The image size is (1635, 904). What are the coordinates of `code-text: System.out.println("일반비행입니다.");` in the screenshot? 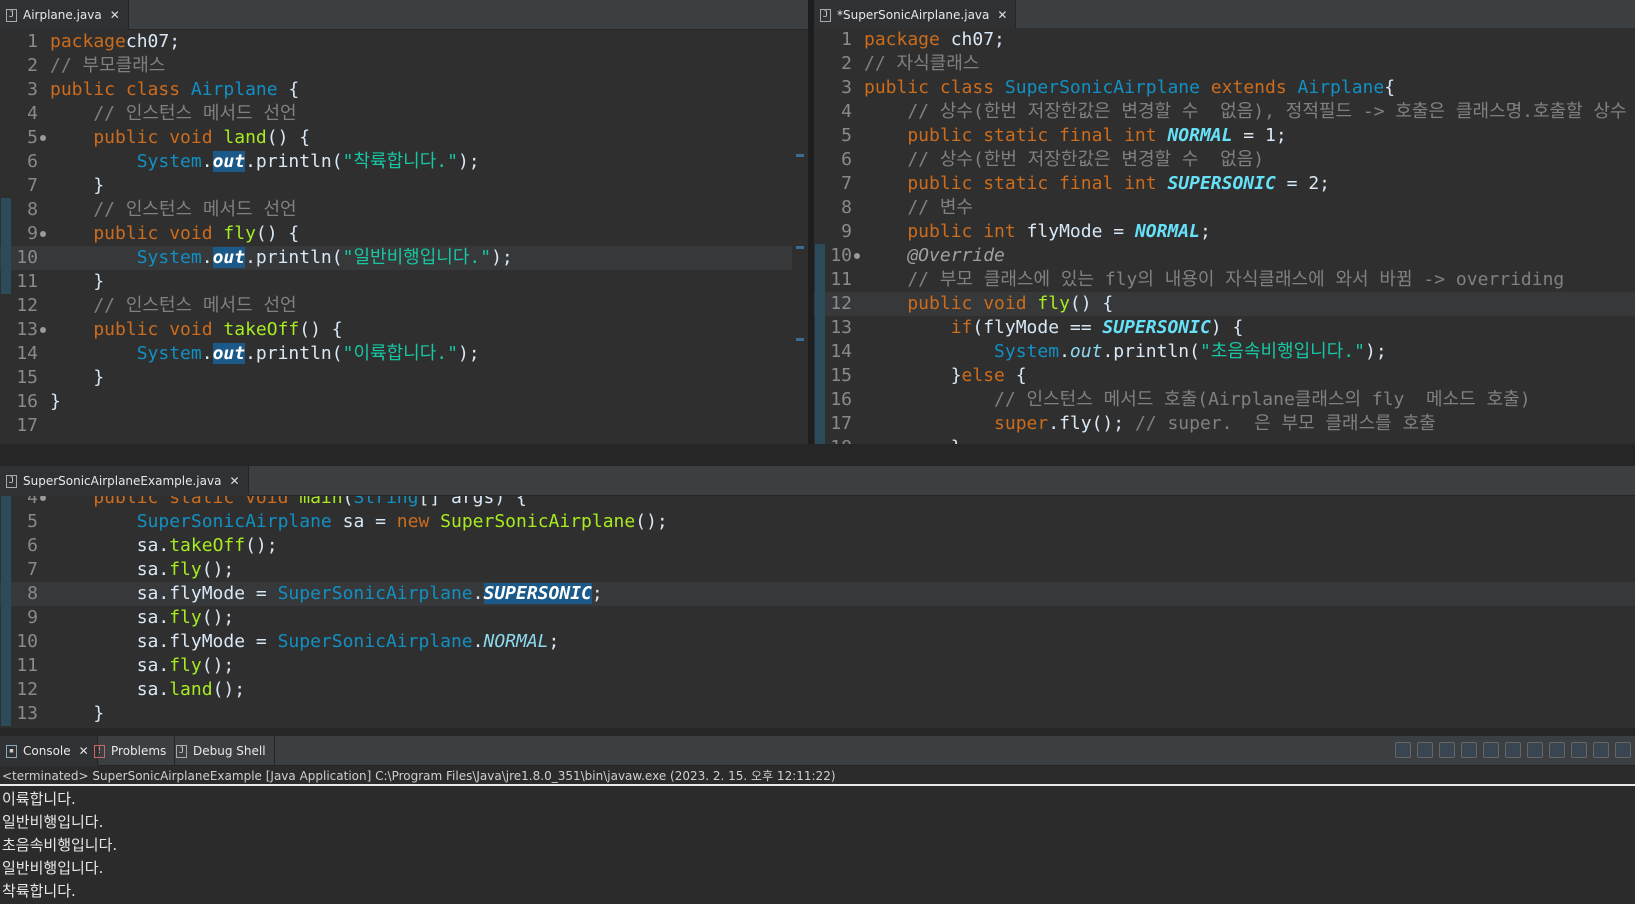 It's located at (281, 258).